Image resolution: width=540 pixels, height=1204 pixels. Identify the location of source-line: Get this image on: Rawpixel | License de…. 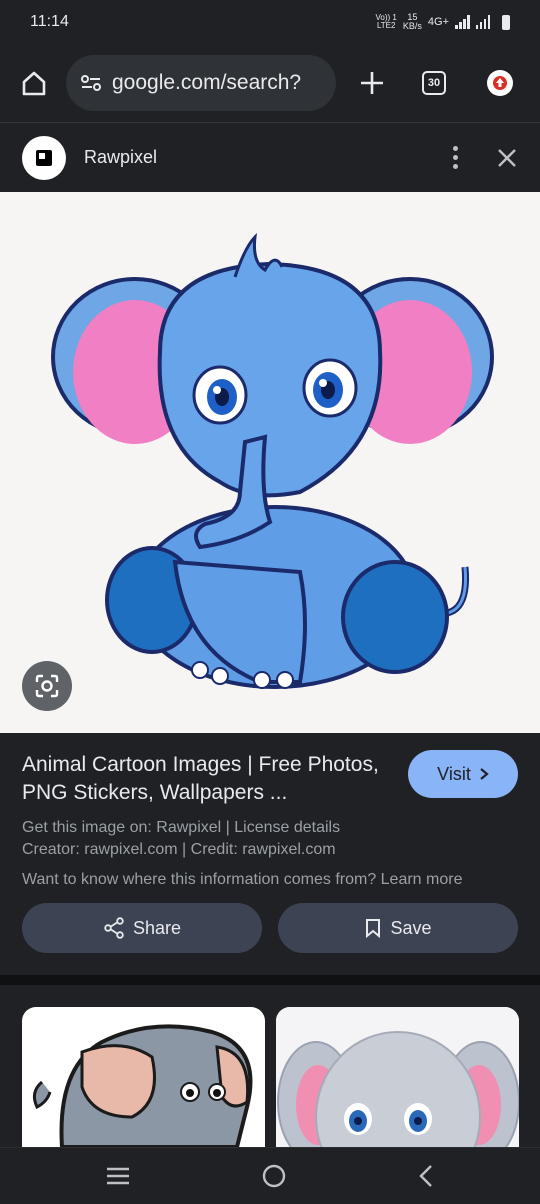
(270, 828).